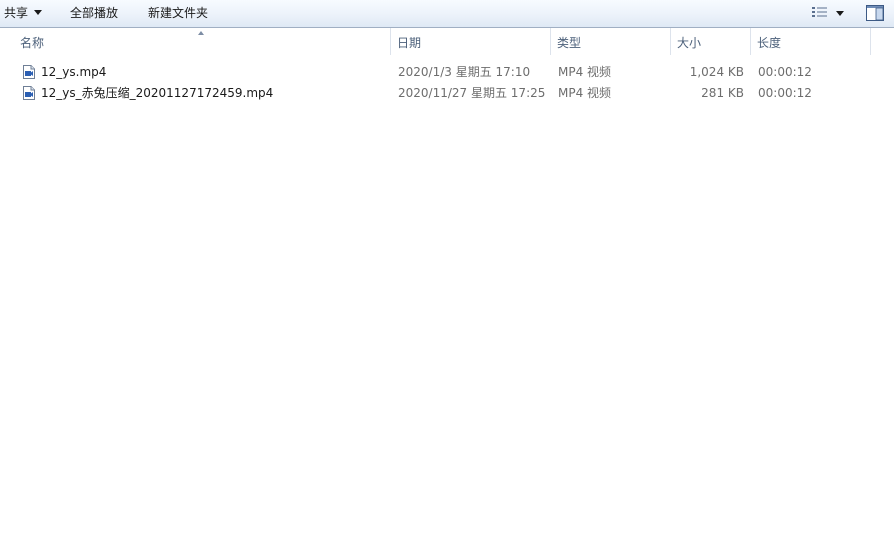 The height and width of the screenshot is (551, 894). Describe the element at coordinates (711, 41) in the screenshot. I see `column-header-size: 大小` at that location.